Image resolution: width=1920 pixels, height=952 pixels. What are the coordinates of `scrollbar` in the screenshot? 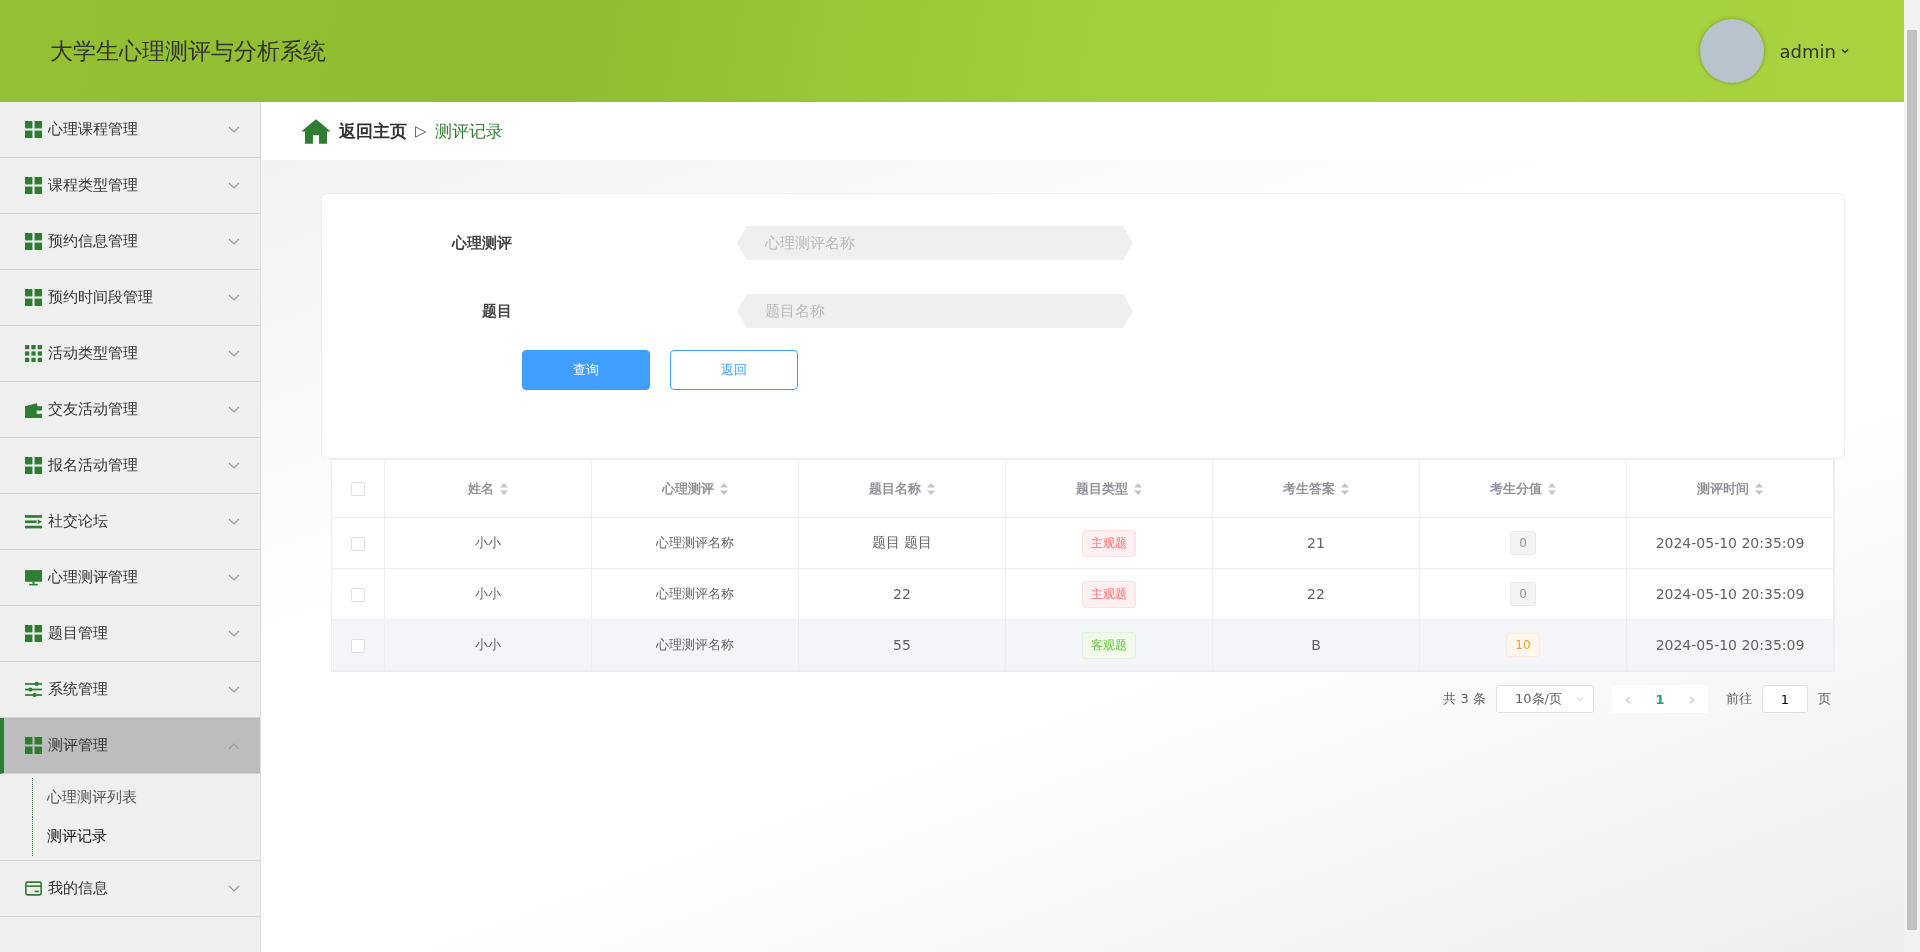 It's located at (1912, 476).